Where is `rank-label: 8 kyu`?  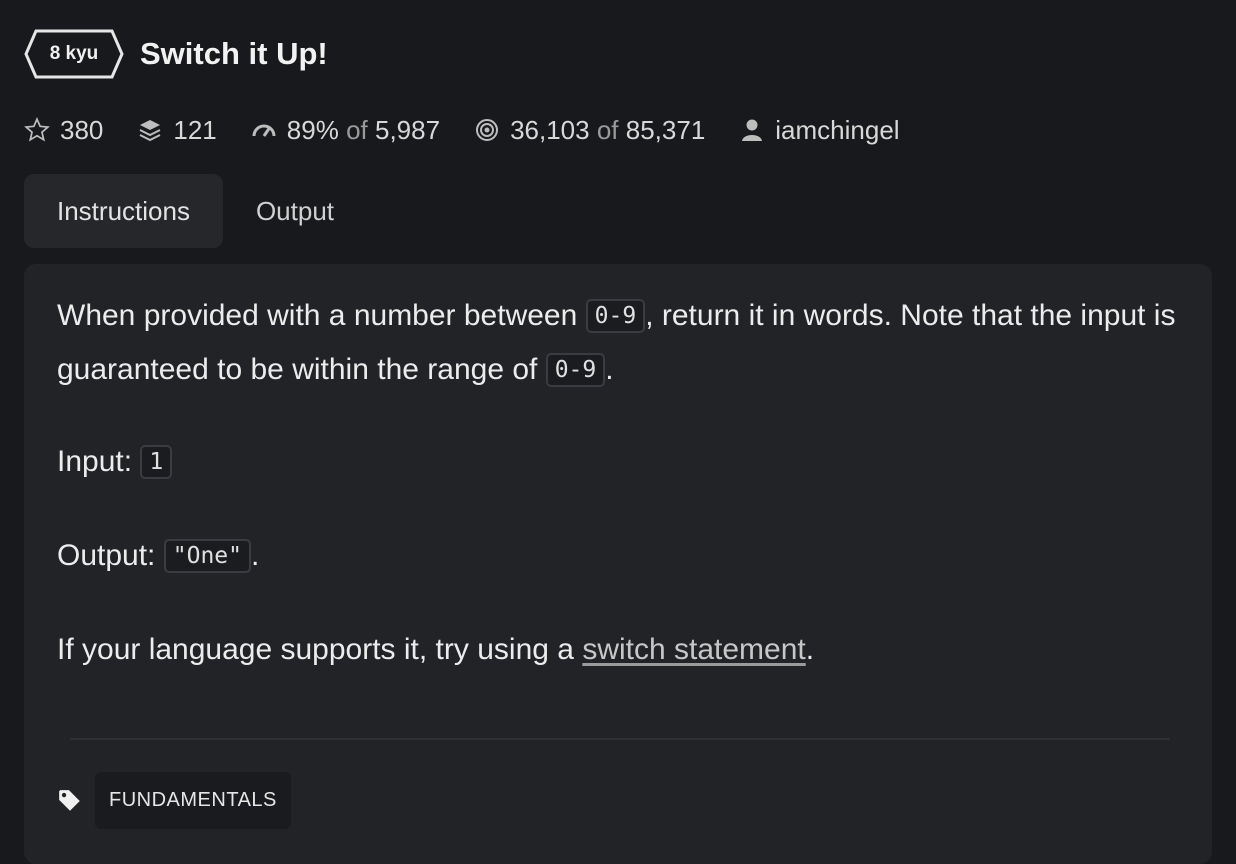 rank-label: 8 kyu is located at coordinates (74, 53).